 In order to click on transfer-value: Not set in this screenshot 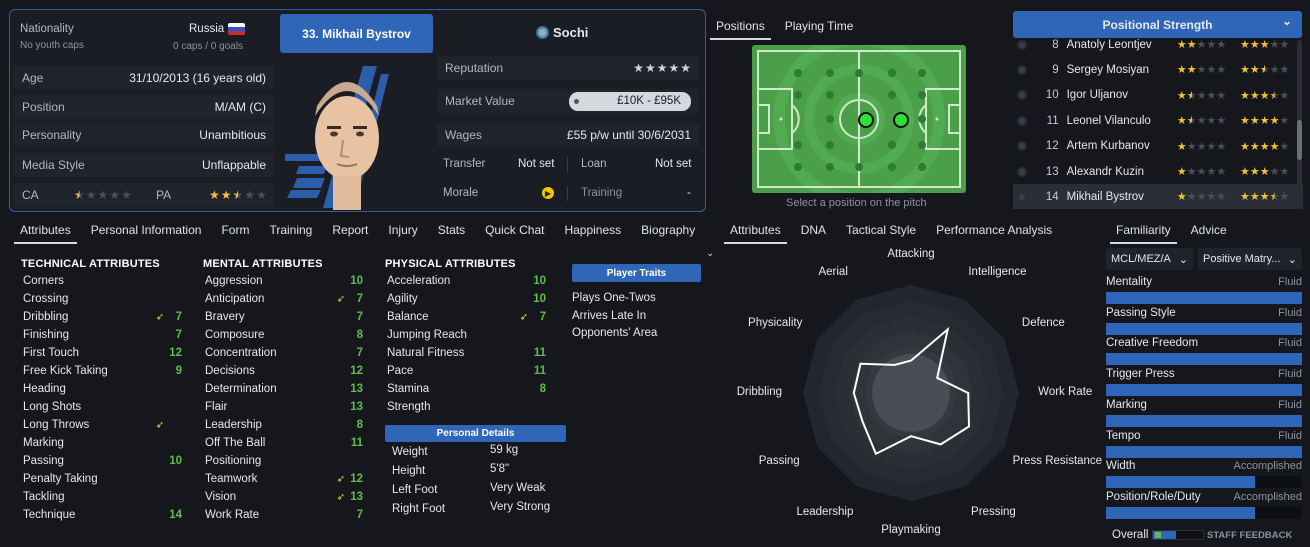, I will do `click(536, 164)`.